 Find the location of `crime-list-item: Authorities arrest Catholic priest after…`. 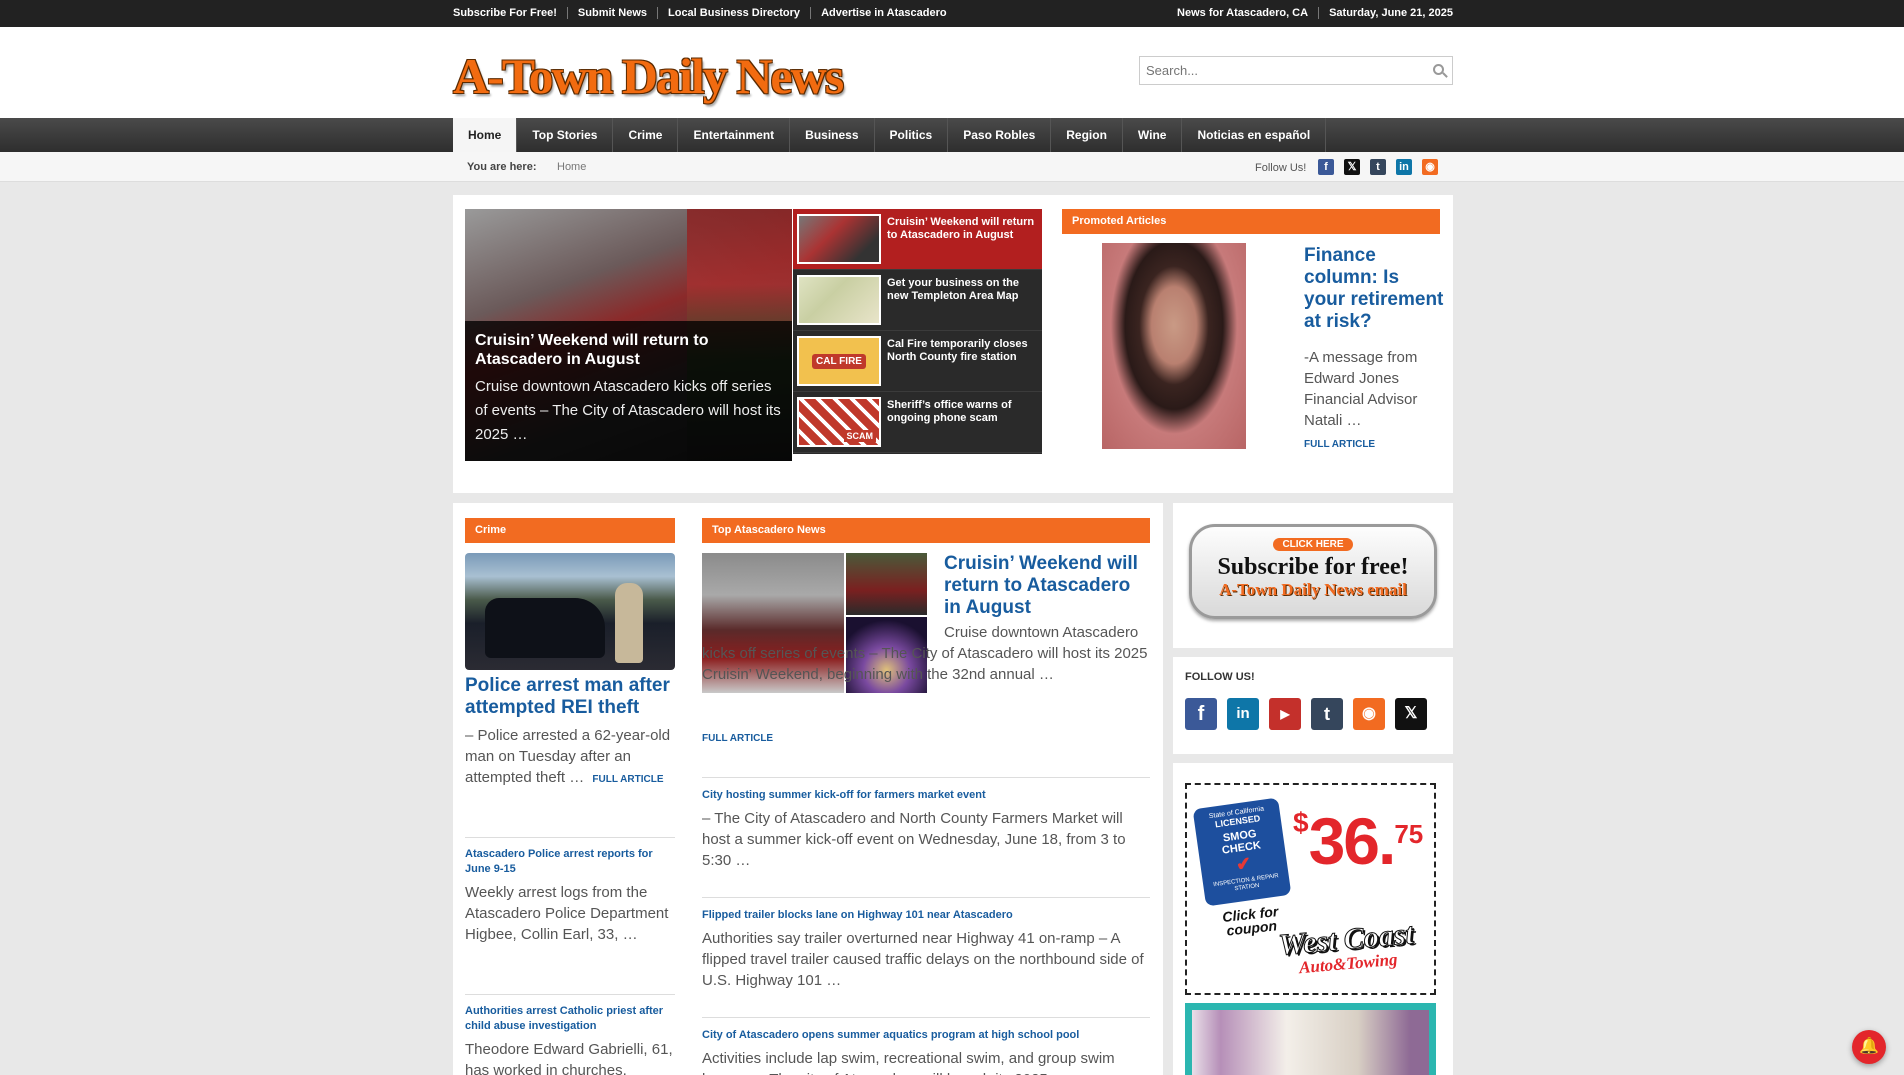

crime-list-item: Authorities arrest Catholic priest after… is located at coordinates (570, 1039).